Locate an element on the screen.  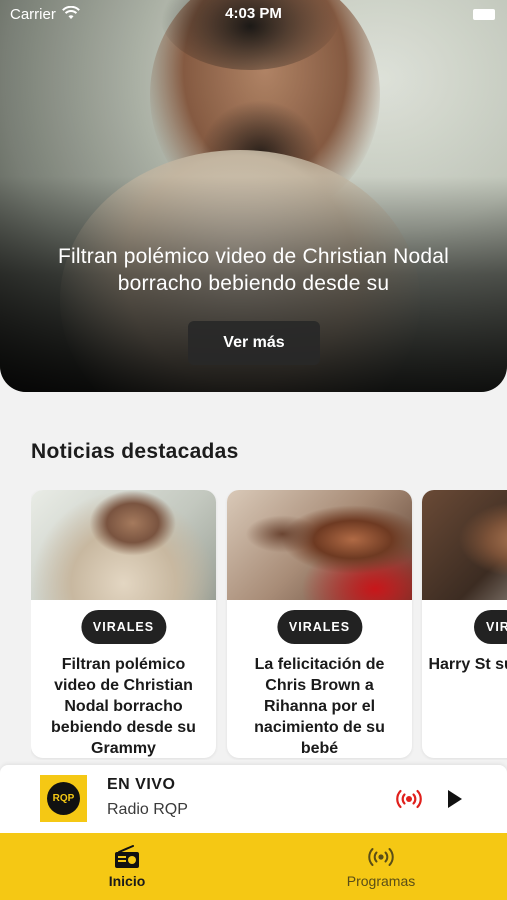
live-broadcast-icon is located at coordinates (409, 799).